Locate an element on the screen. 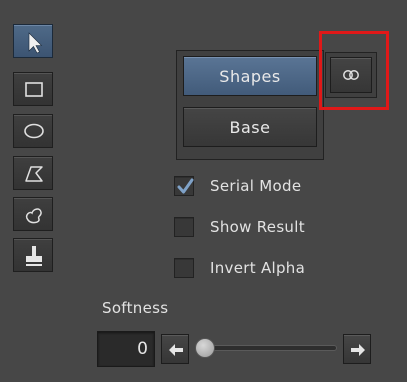 Image resolution: width=407 pixels, height=382 pixels. rectangle-icon is located at coordinates (34, 89).